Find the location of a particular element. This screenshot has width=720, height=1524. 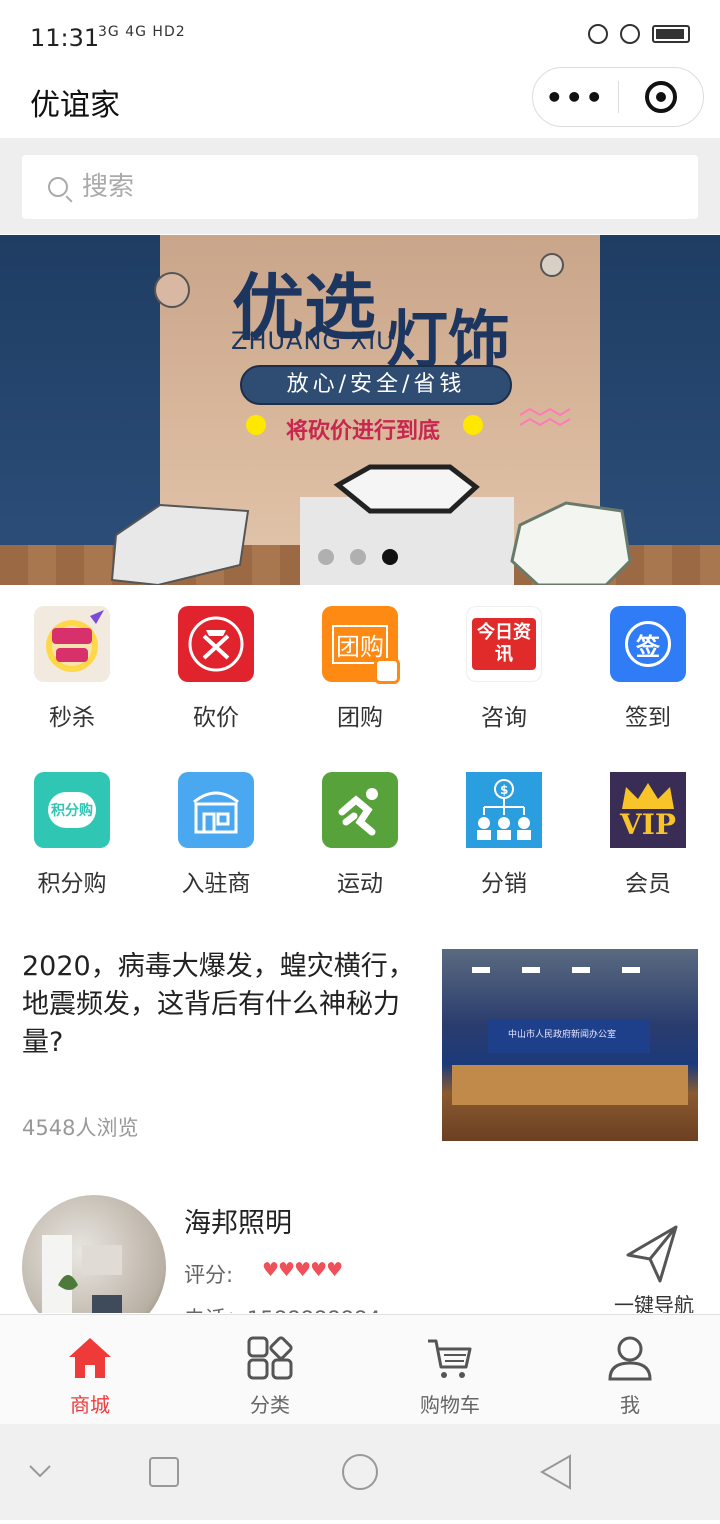

vip-badge-text: VIP is located at coordinates (648, 824).